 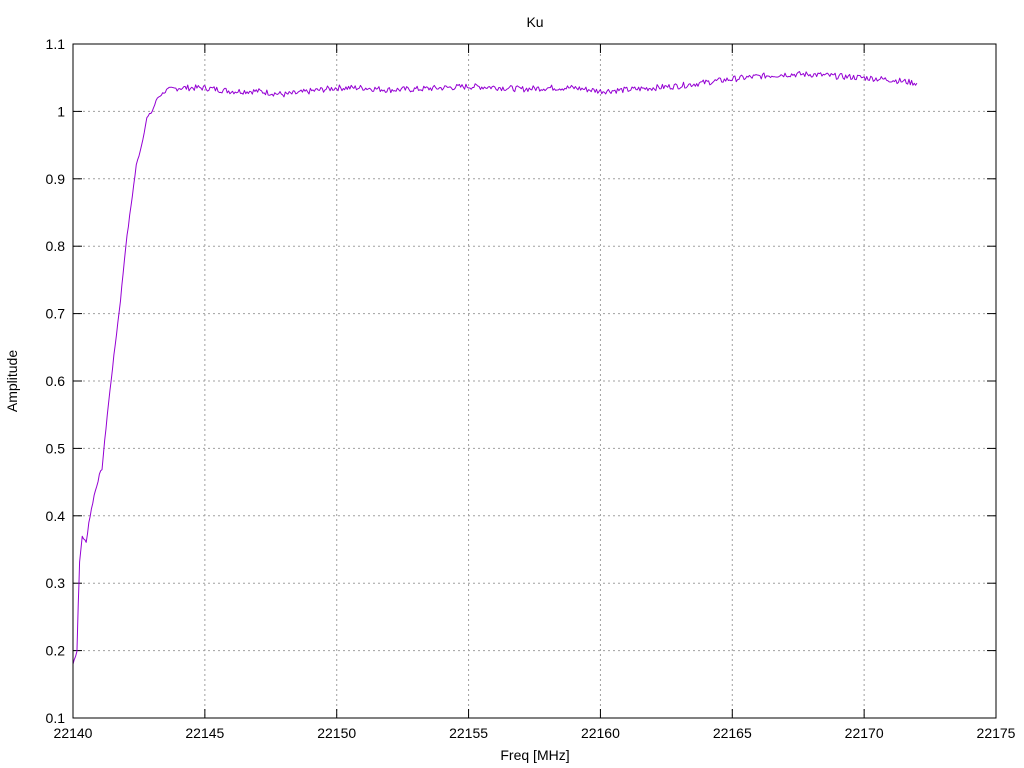 I want to click on y-tick-label: 0.1, so click(x=56, y=718).